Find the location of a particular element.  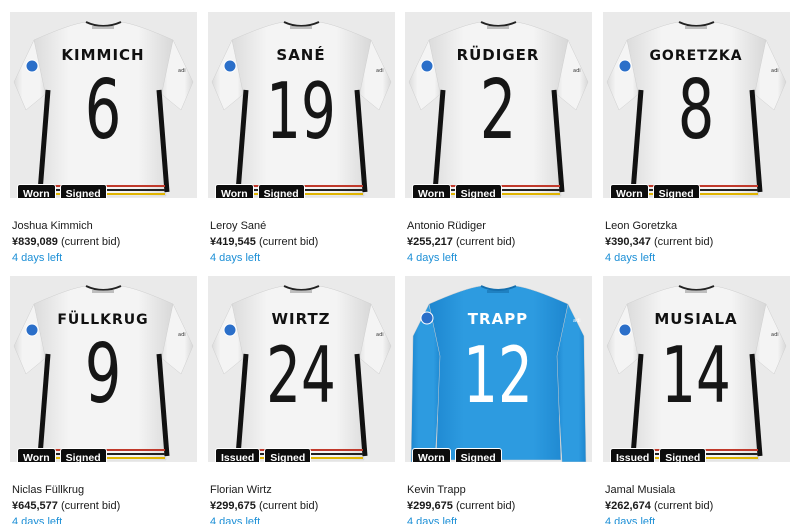

shirt-name: GORETZKA is located at coordinates (695, 56).